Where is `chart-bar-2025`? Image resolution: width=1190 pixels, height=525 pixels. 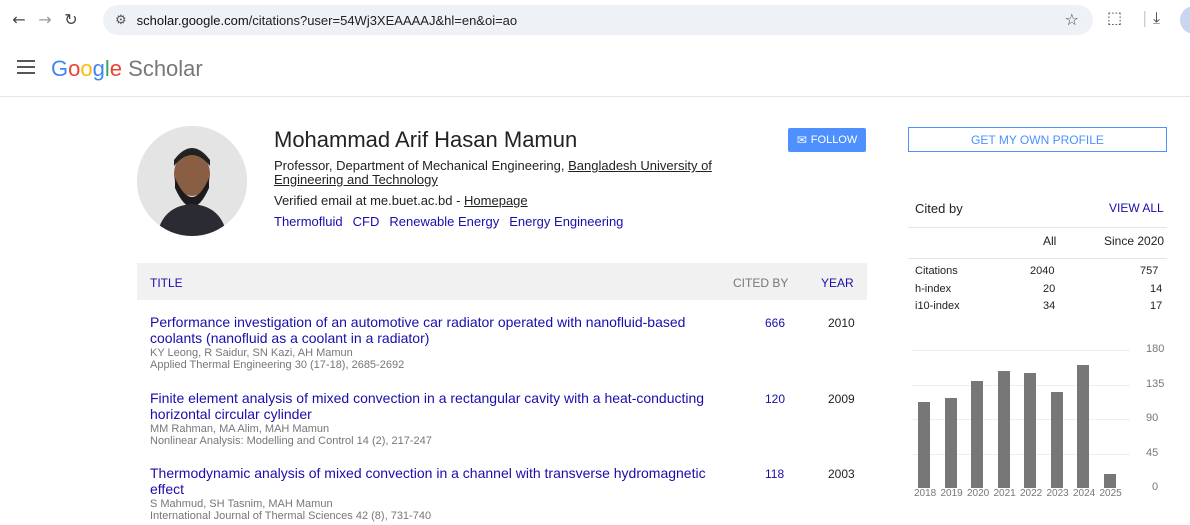
chart-bar-2025 is located at coordinates (1109, 481).